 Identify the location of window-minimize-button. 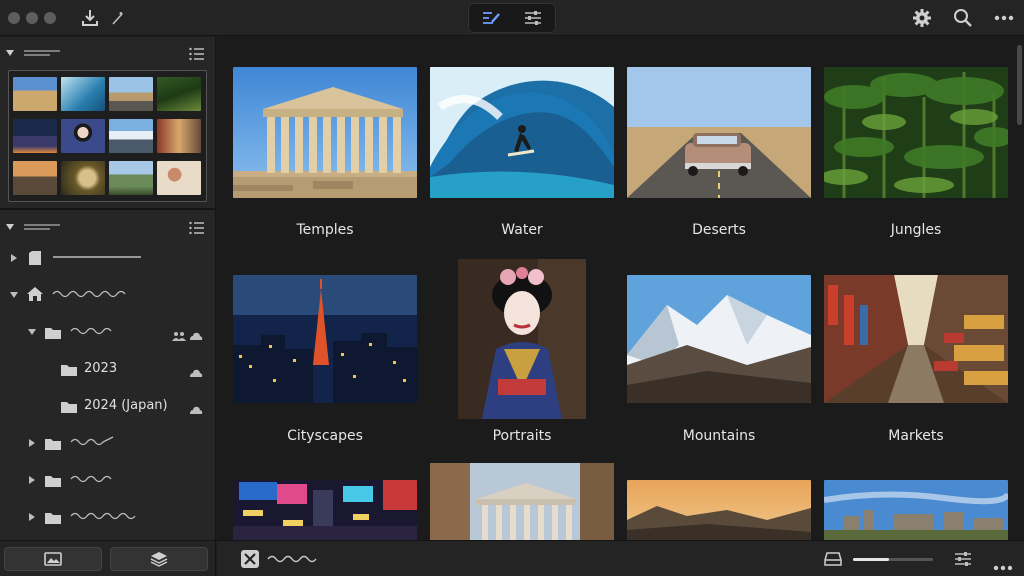
(32, 18).